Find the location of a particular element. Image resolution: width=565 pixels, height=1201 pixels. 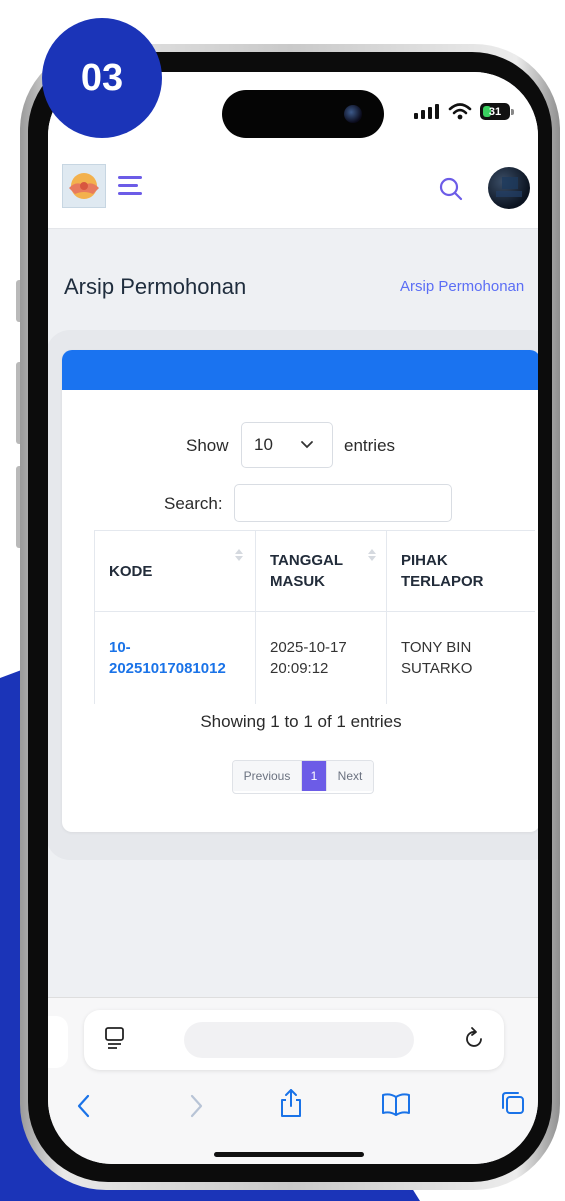

table-header-row: KODE TANGGAL MASUK PIHAK TERLAPOR is located at coordinates (314, 571).